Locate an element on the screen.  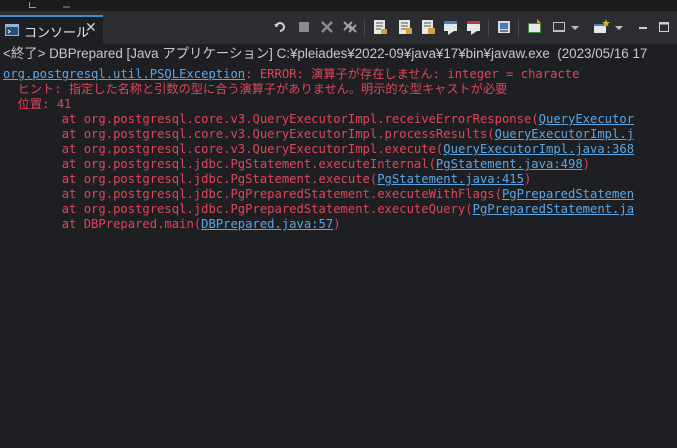
exception-link: org.postgresql.util.PSQLException is located at coordinates (124, 74).